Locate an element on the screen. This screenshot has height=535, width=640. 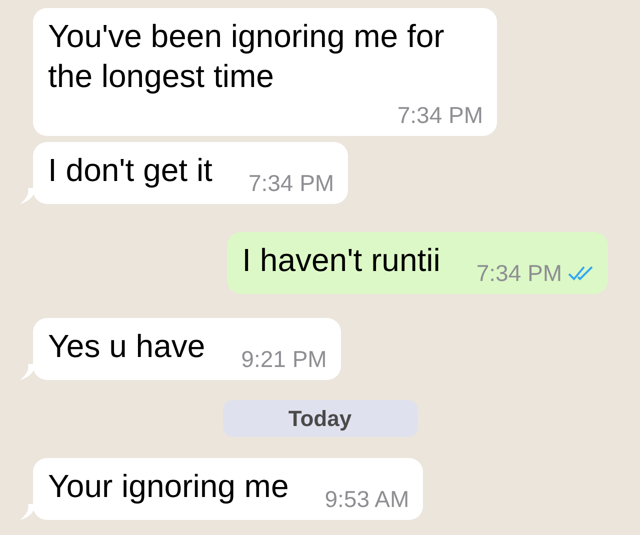
message-text: You've been ignoring me for the longest time is located at coordinates (247, 56).